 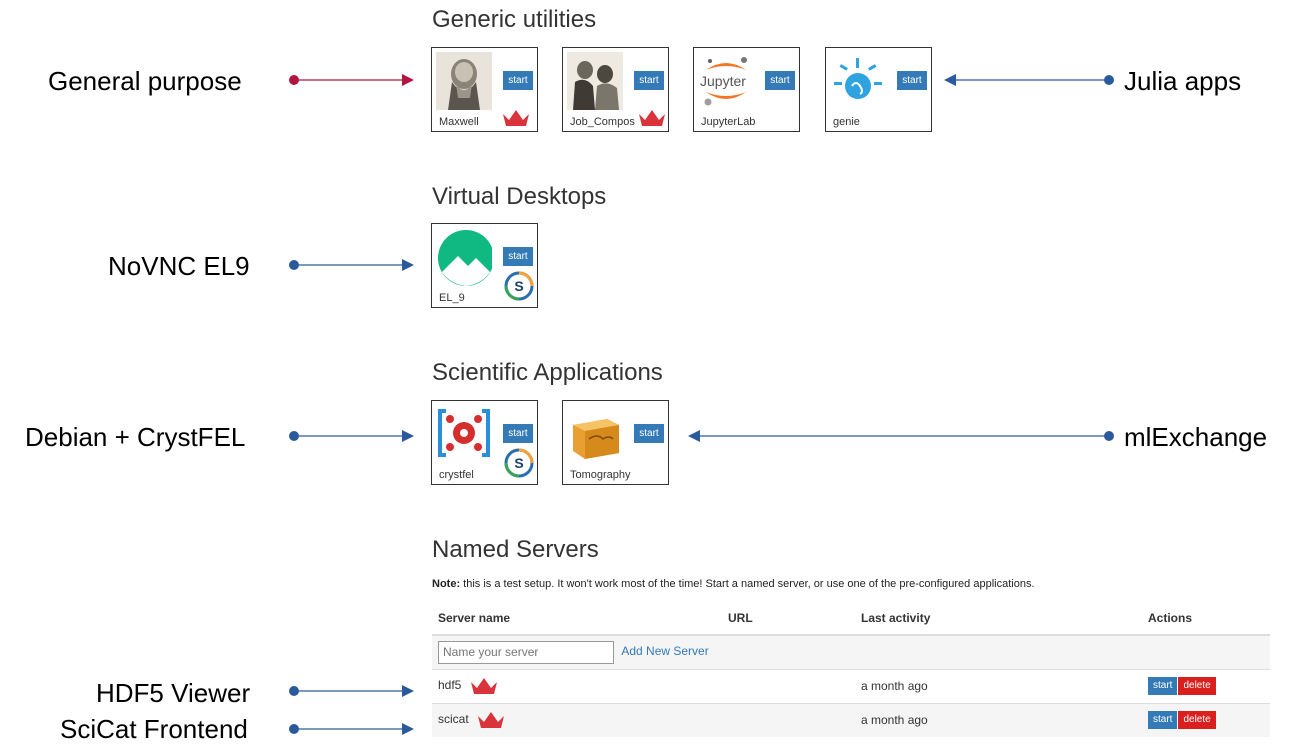 What do you see at coordinates (788, 619) in the screenshot?
I see `column-header-url: URL` at bounding box center [788, 619].